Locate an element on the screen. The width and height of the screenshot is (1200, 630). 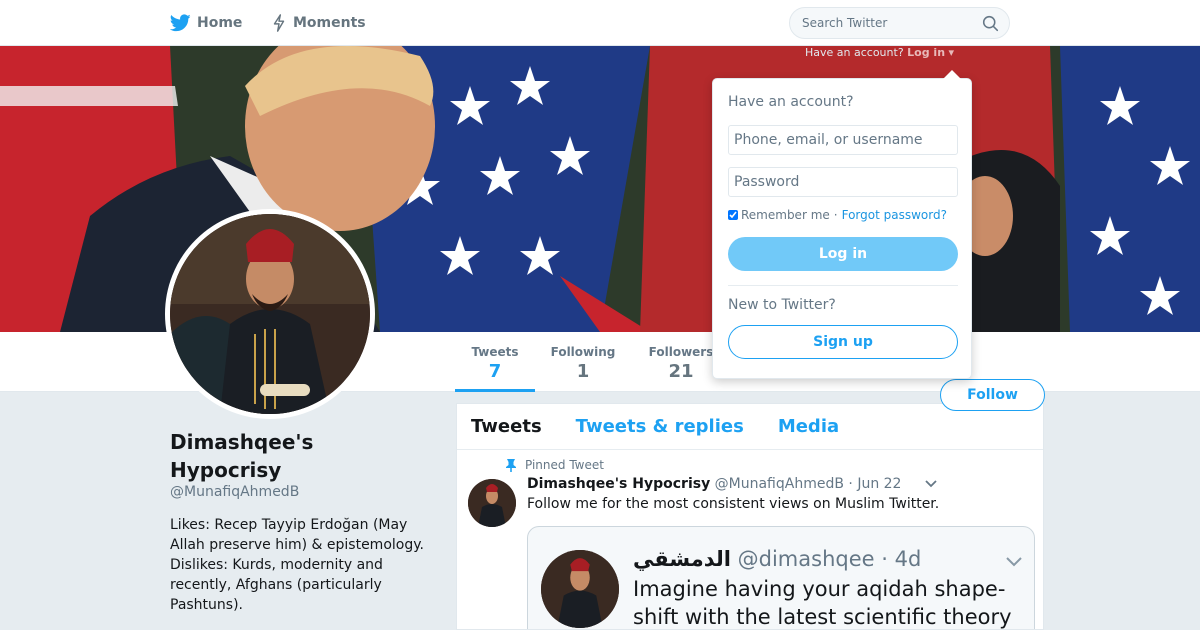
quote-header: الدمشقي @dimashqee · 4d is located at coordinates (777, 559).